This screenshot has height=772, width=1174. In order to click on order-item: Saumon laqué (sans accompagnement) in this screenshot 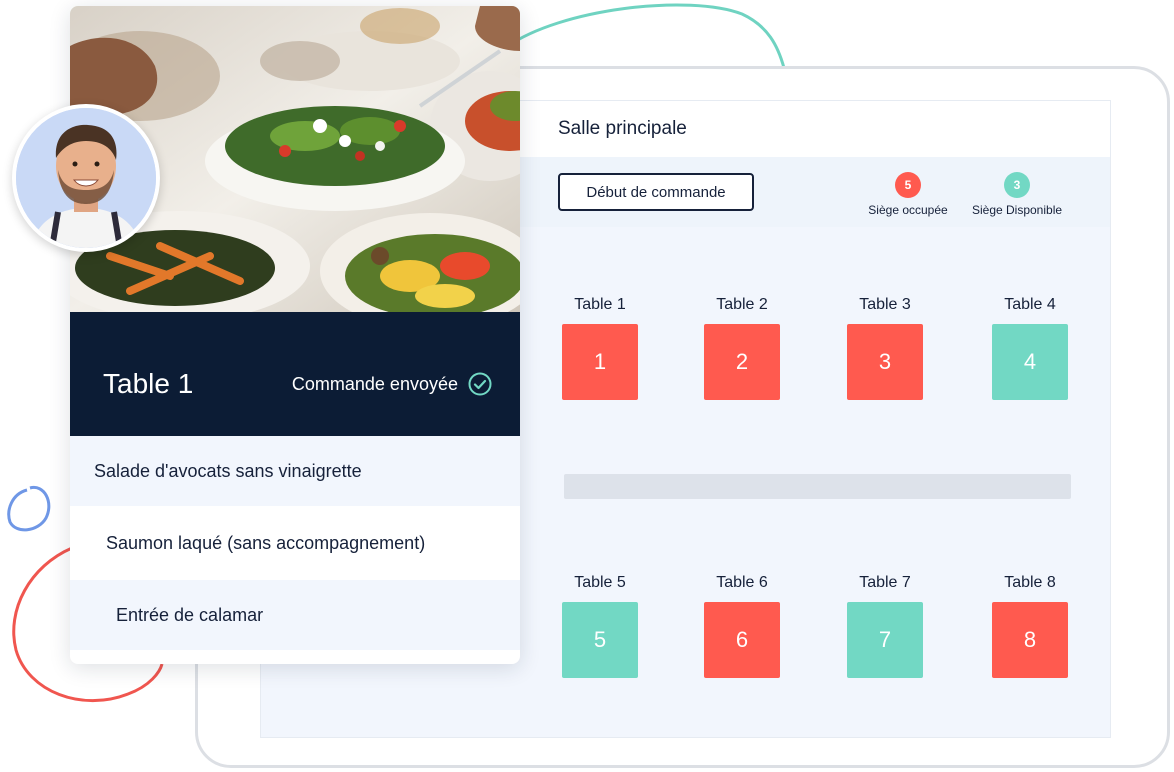, I will do `click(295, 543)`.